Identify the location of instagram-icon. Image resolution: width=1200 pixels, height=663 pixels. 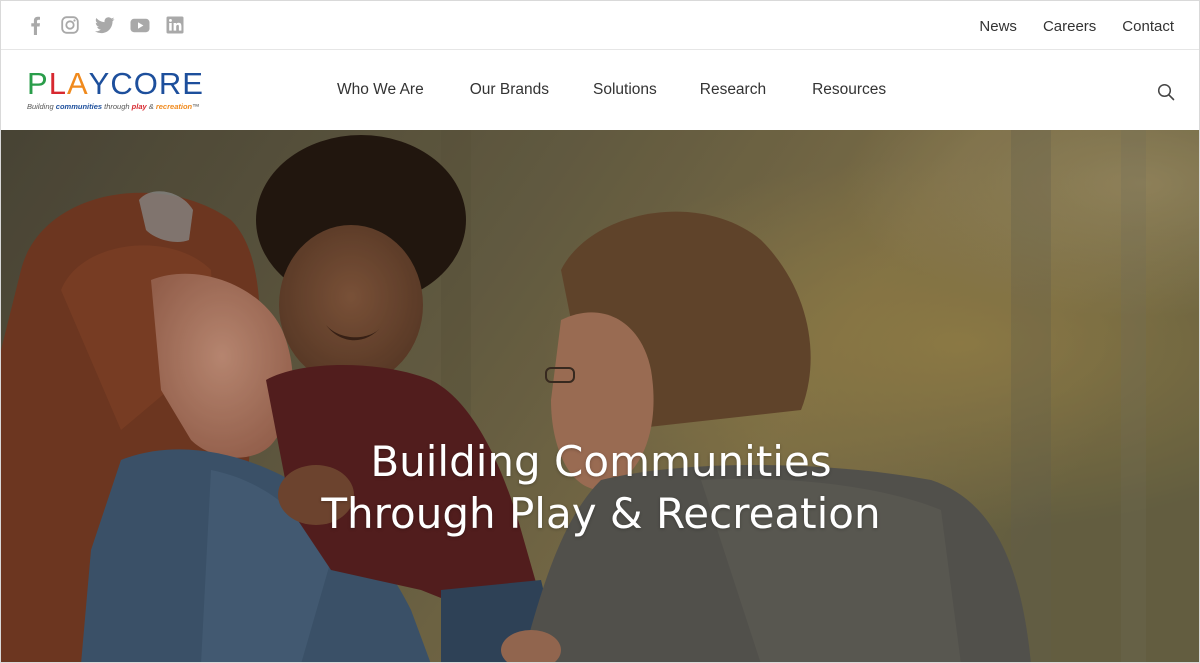
(70, 25).